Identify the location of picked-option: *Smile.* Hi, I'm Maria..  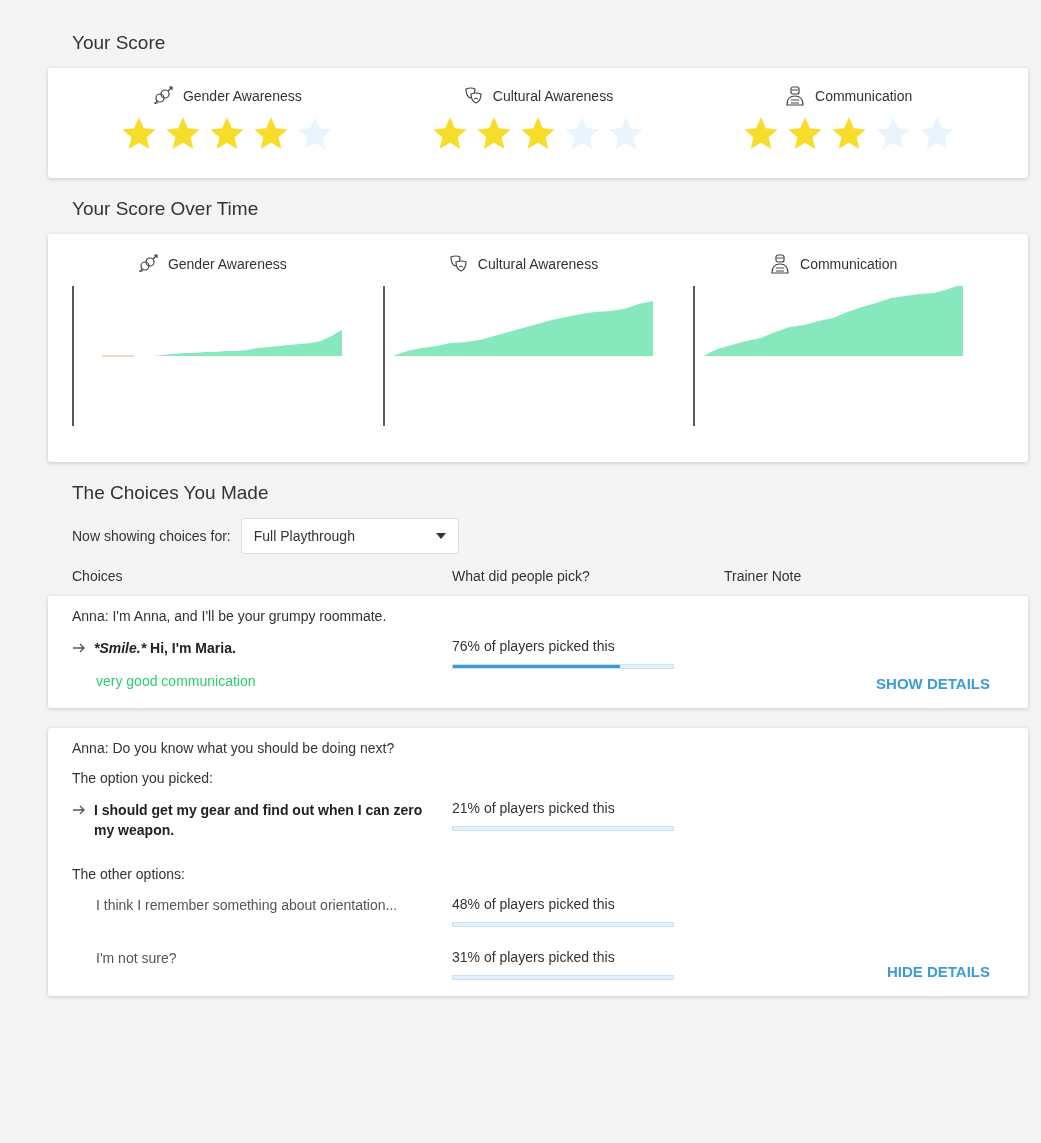
(165, 648).